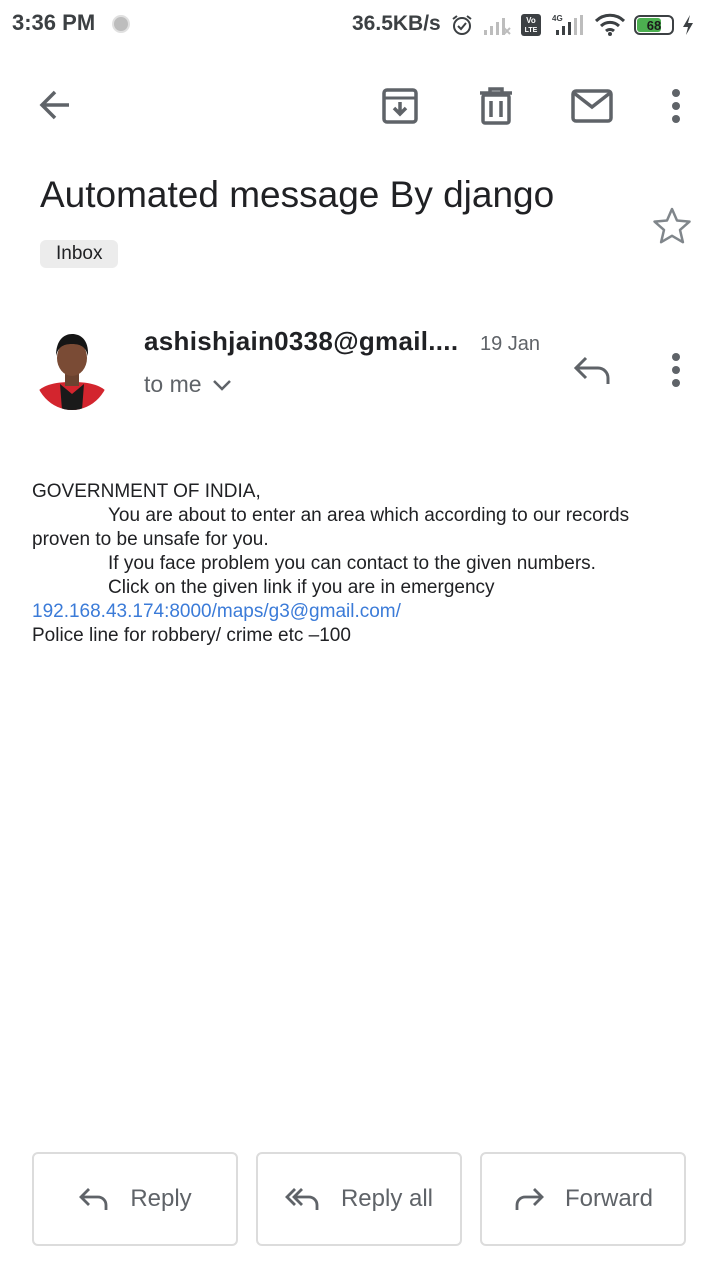 The height and width of the screenshot is (1280, 720). I want to click on archive-button, so click(400, 106).